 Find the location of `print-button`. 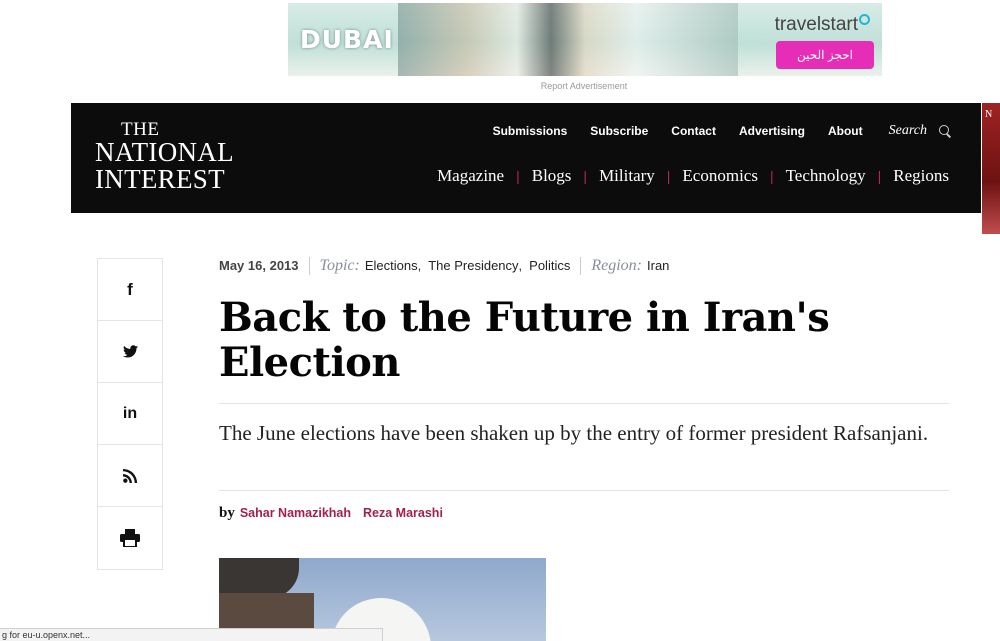

print-button is located at coordinates (130, 538).